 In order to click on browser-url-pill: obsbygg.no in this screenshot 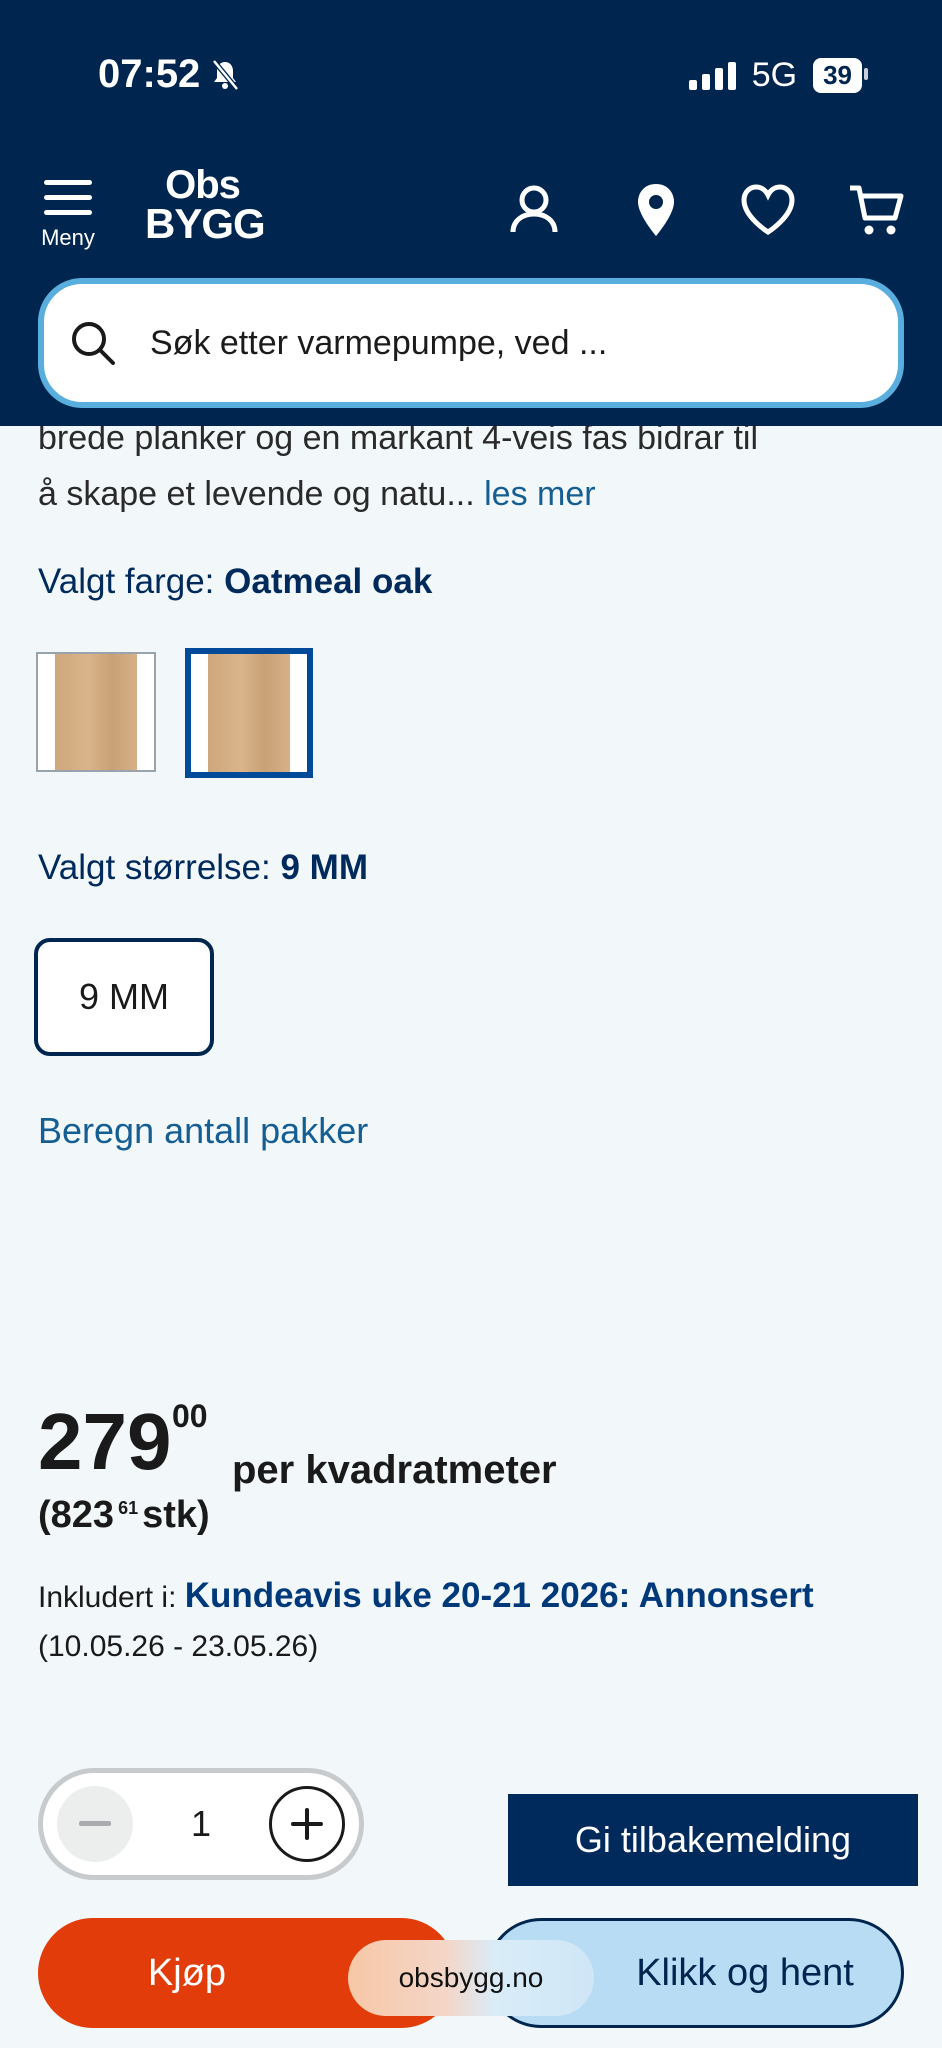, I will do `click(471, 1978)`.